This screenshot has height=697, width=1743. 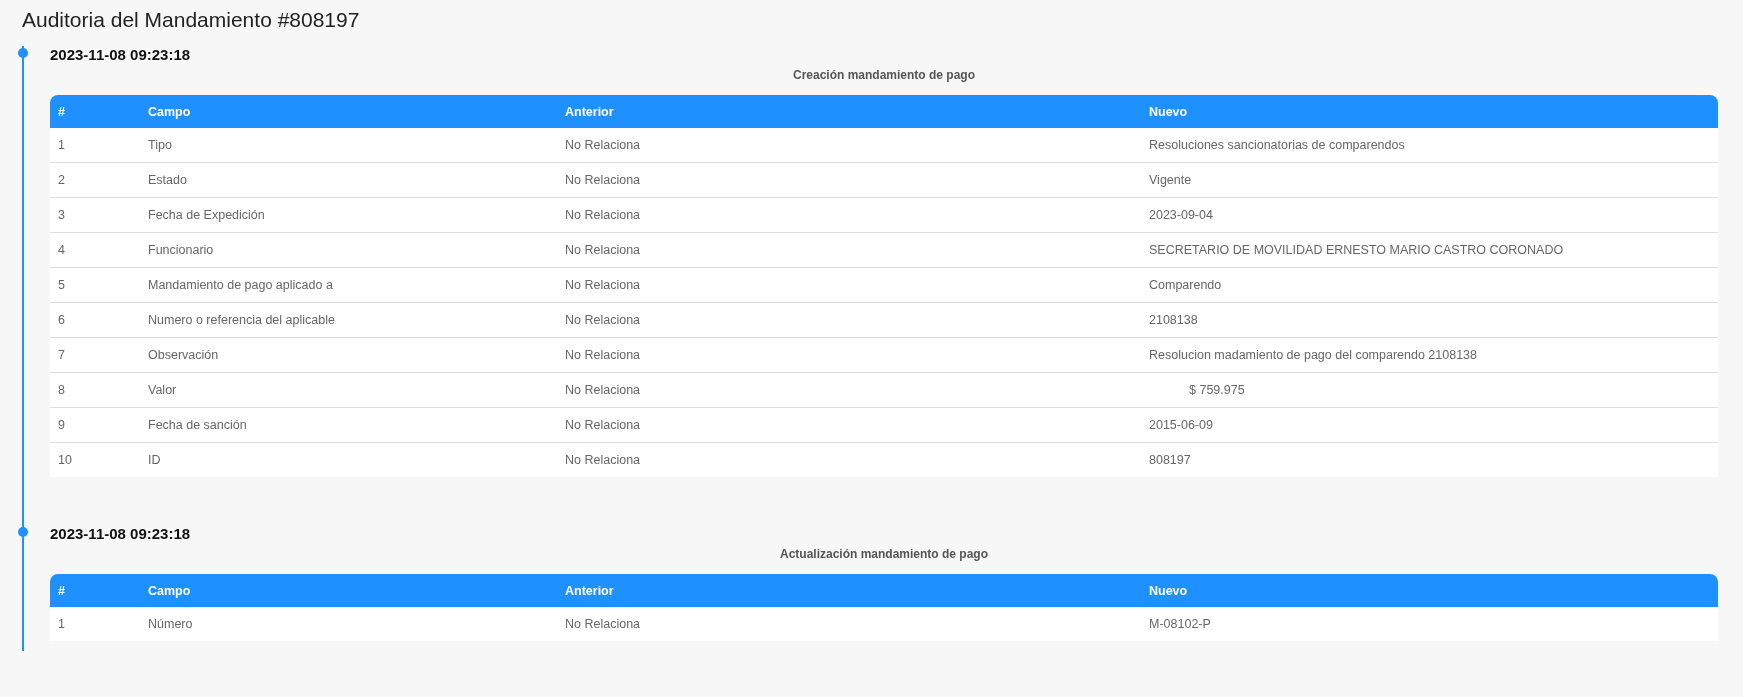 What do you see at coordinates (95, 425) in the screenshot?
I see `table-cell: 9` at bounding box center [95, 425].